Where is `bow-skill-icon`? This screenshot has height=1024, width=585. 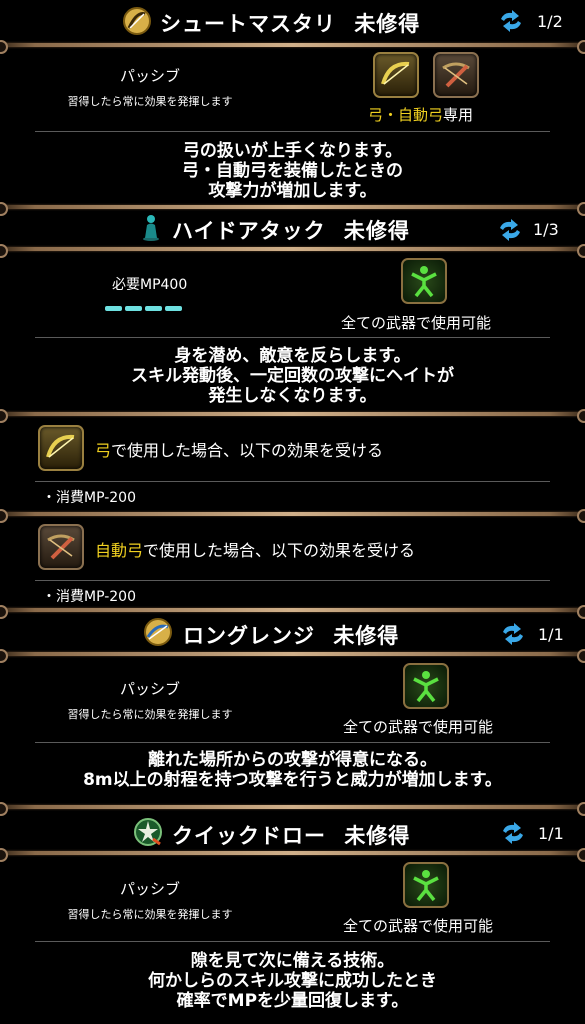 bow-skill-icon is located at coordinates (137, 21).